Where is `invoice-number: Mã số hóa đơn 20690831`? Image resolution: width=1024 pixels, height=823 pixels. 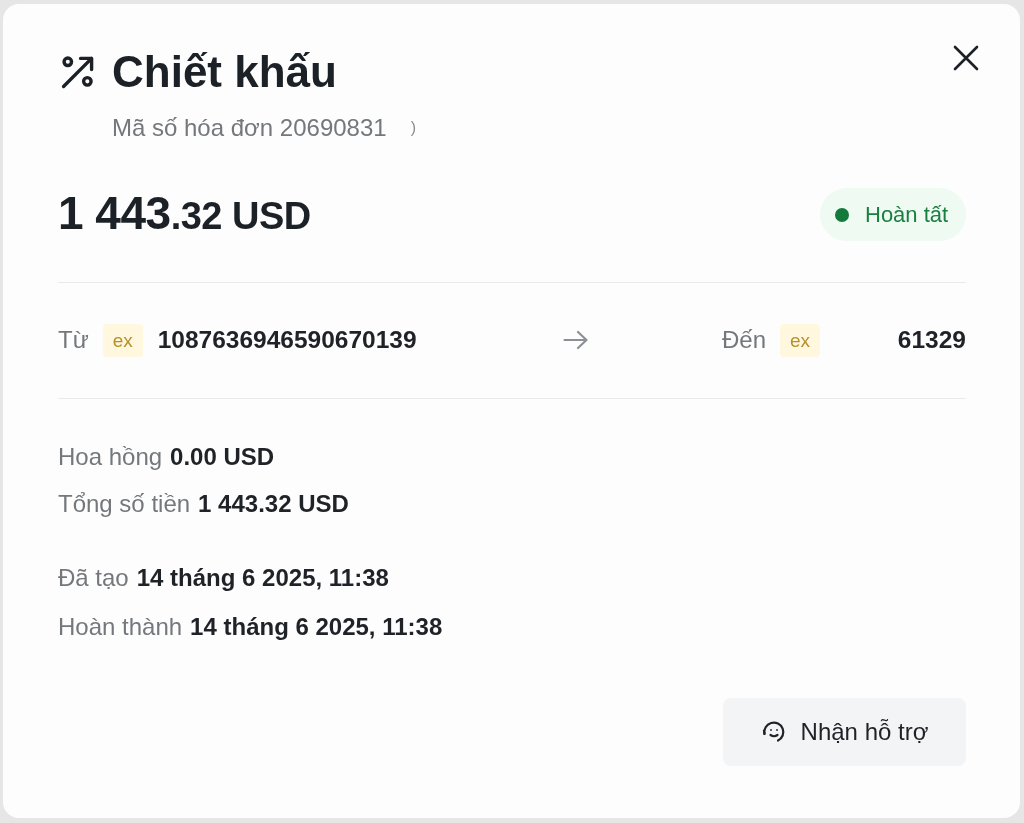 invoice-number: Mã số hóa đơn 20690831 is located at coordinates (249, 128).